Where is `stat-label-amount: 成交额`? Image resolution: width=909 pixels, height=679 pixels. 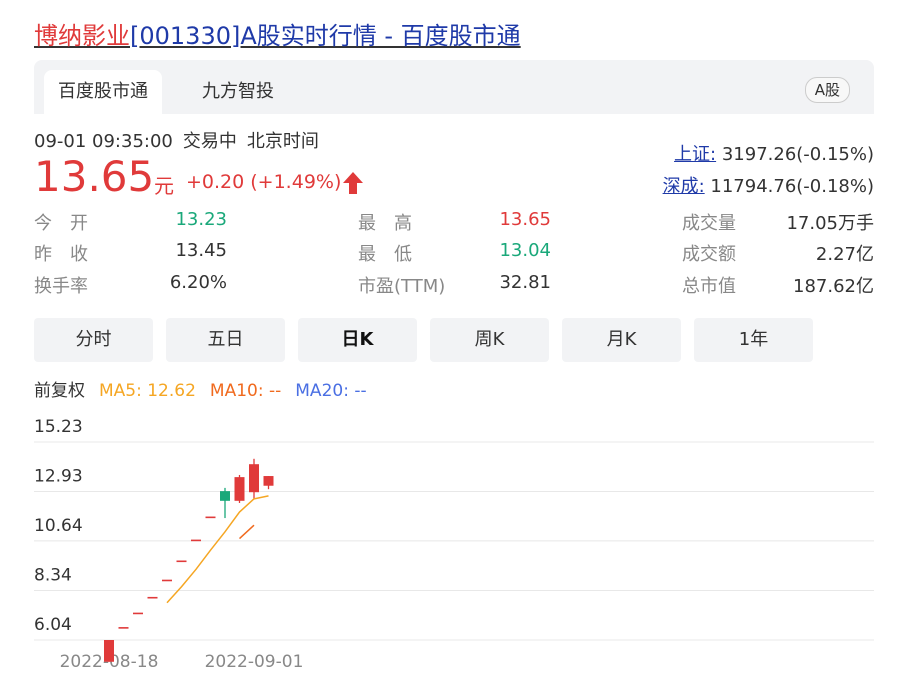 stat-label-amount: 成交额 is located at coordinates (709, 254).